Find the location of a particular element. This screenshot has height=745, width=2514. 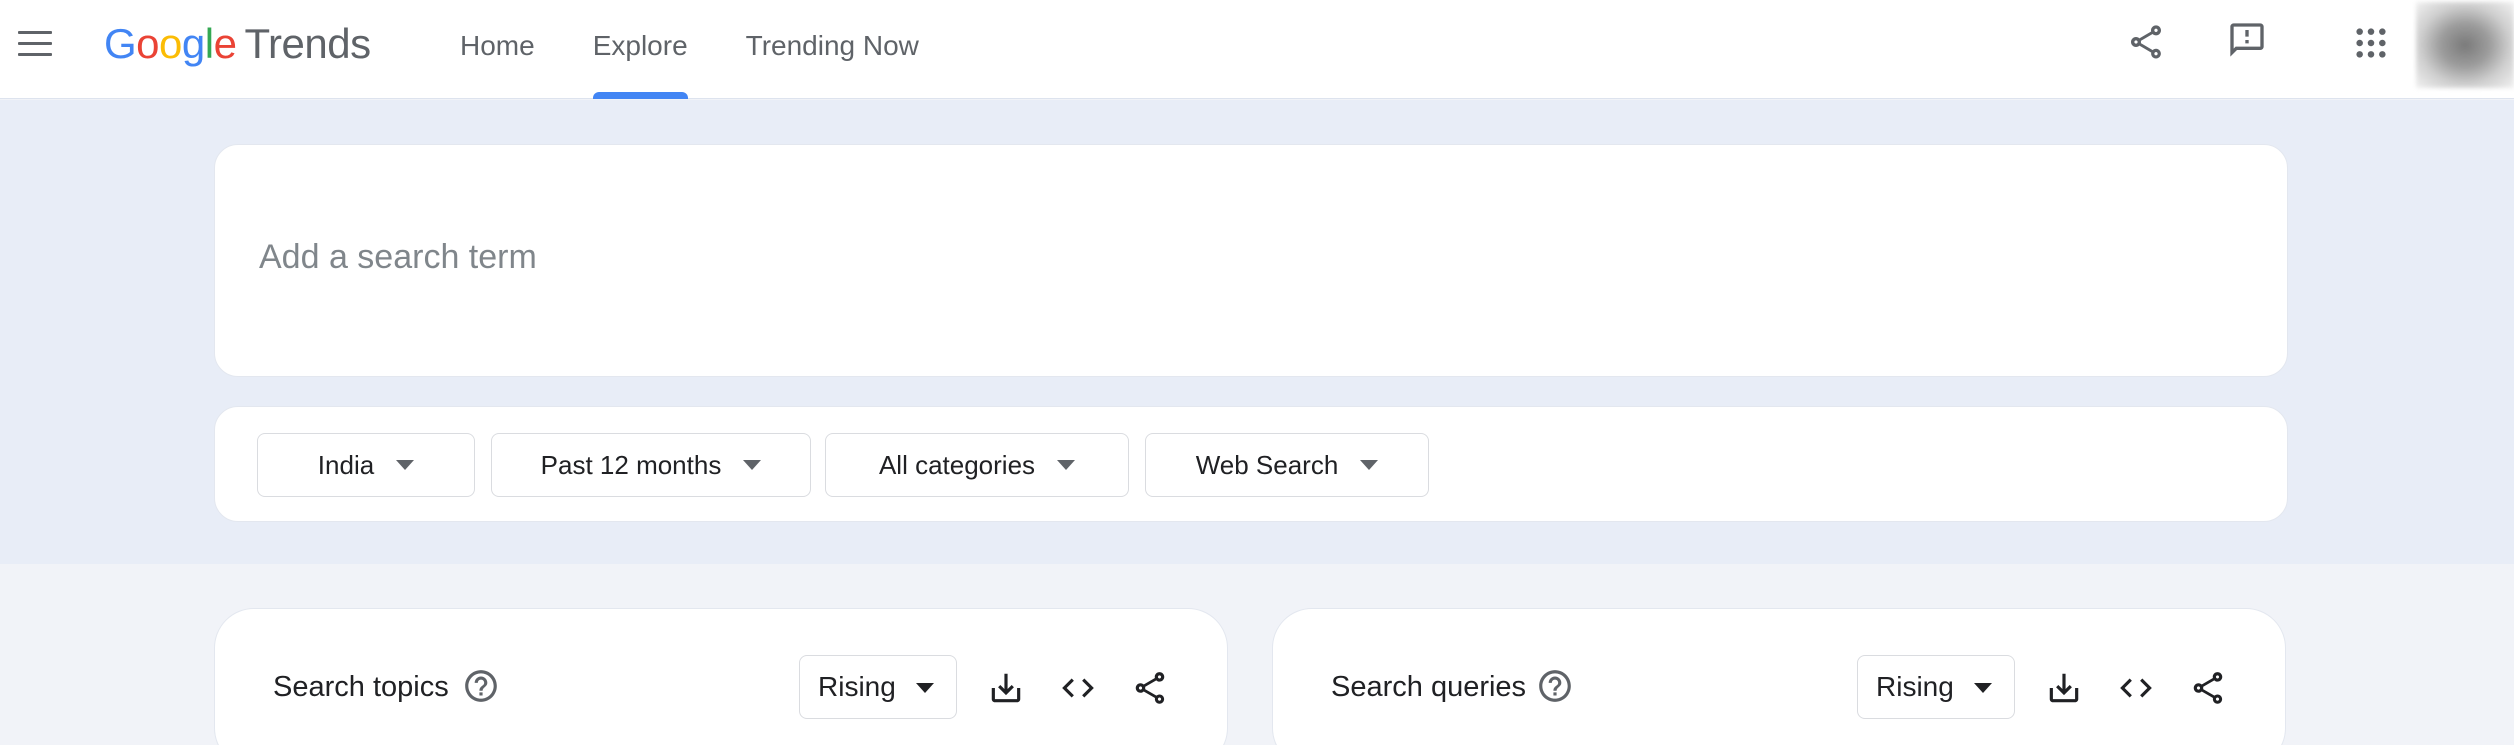

category-filter: All categories is located at coordinates (977, 465).